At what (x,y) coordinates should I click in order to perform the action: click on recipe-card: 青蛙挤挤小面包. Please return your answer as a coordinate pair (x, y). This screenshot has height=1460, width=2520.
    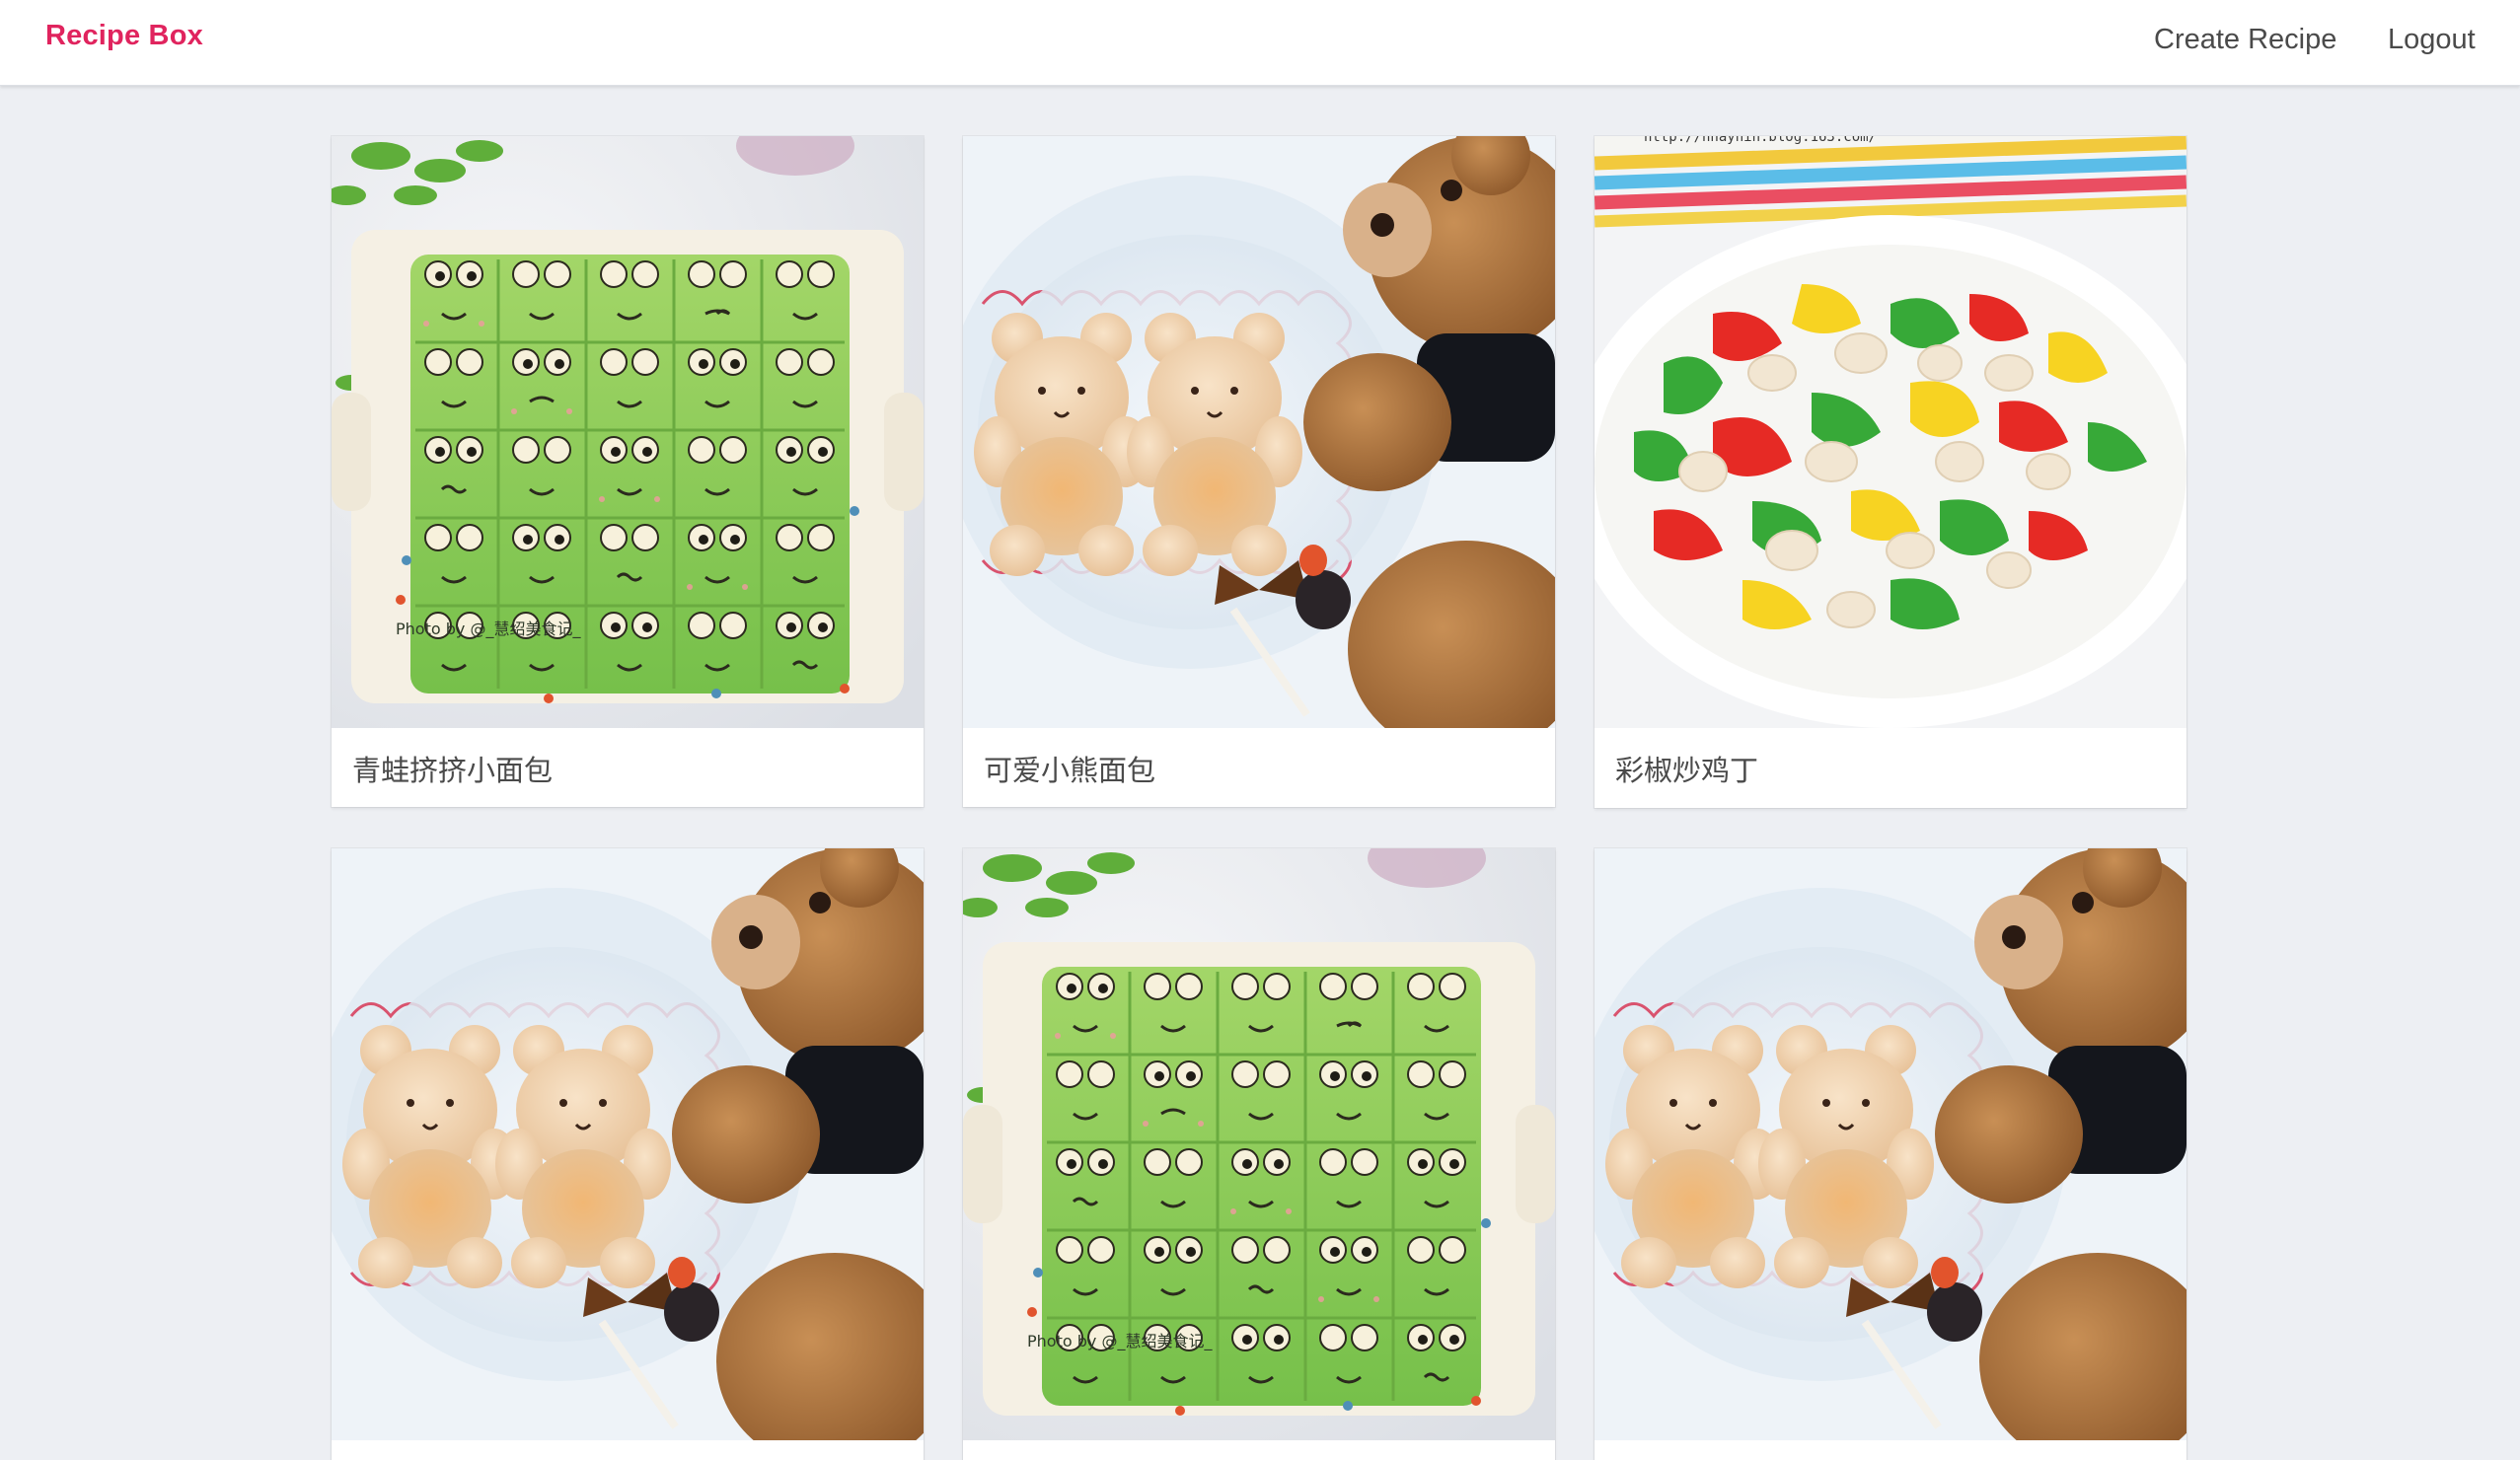
    Looking at the image, I should click on (628, 472).